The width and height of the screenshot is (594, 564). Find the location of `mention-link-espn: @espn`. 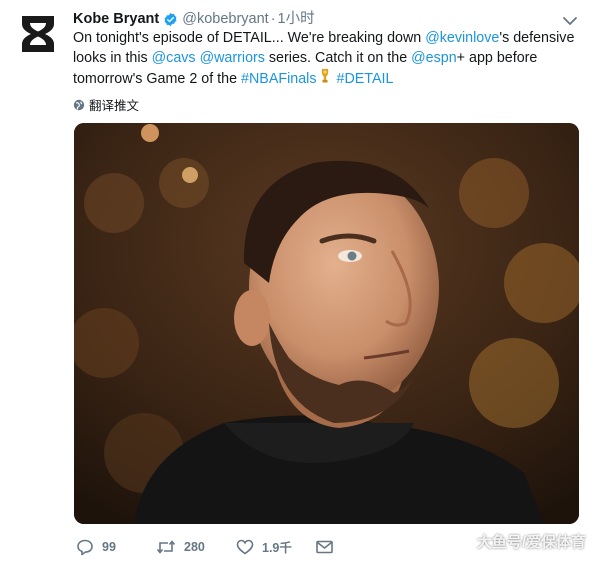

mention-link-espn: @espn is located at coordinates (434, 58).